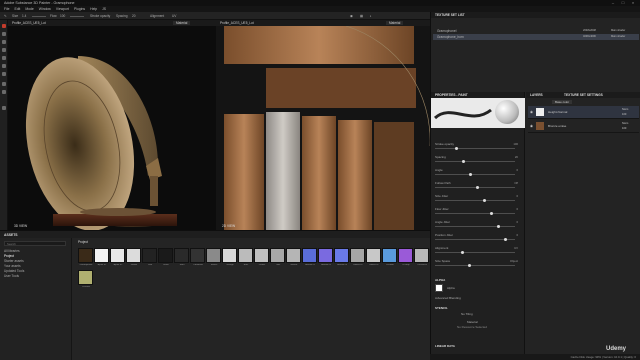 The image size is (640, 360). Describe the element at coordinates (439, 288) in the screenshot. I see `alpha-thumb` at that location.